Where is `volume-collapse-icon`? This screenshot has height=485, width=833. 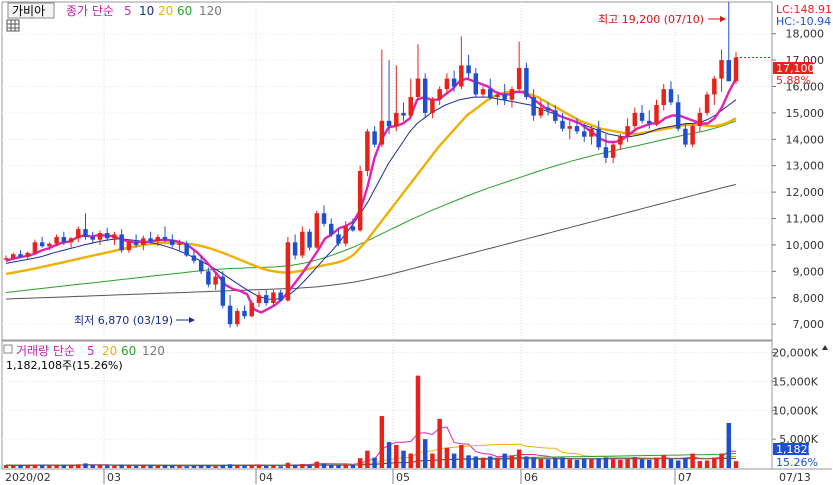
volume-collapse-icon is located at coordinates (8, 349).